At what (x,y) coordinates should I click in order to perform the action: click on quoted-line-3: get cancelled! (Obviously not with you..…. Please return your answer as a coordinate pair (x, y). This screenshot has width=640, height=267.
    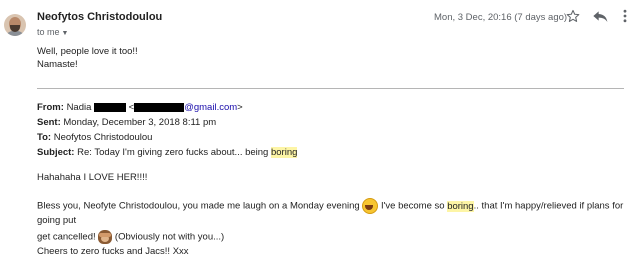
    Looking at the image, I should click on (337, 237).